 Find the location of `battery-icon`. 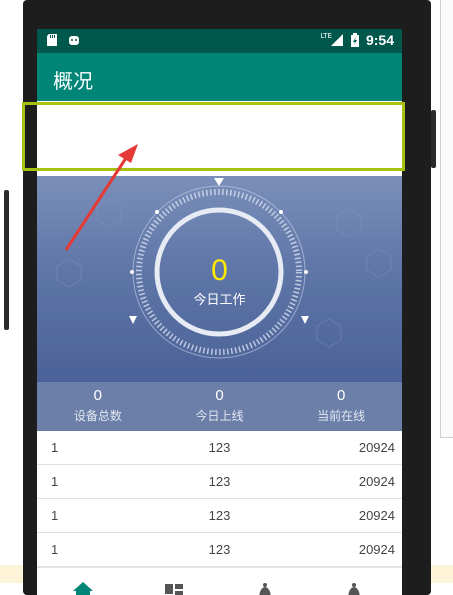

battery-icon is located at coordinates (354, 39).